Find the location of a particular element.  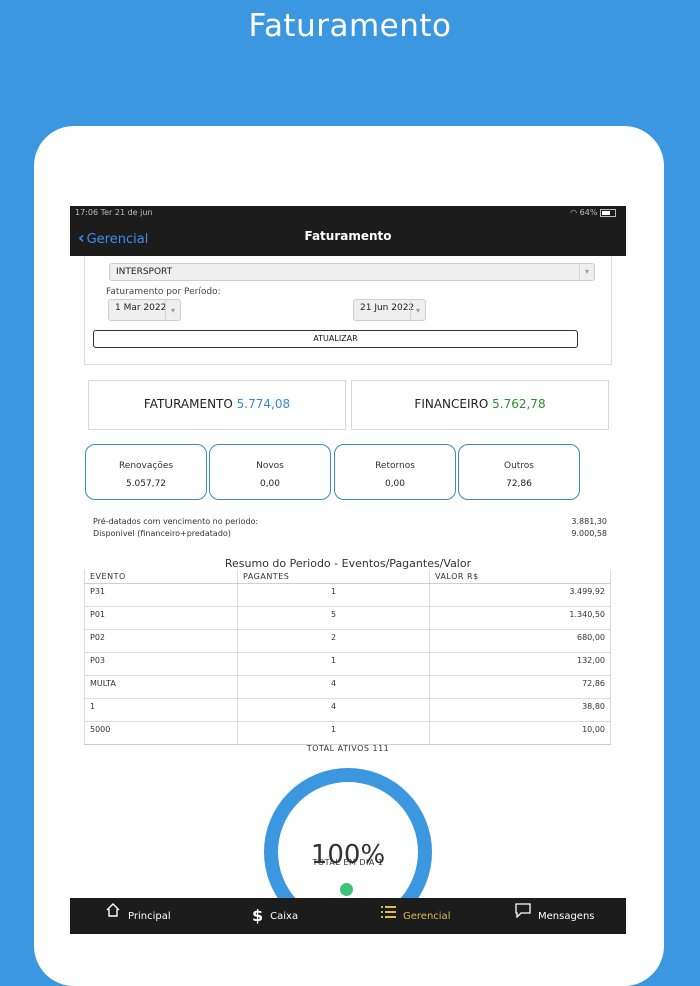

tab-caixa: $ Caixa is located at coordinates (275, 916).